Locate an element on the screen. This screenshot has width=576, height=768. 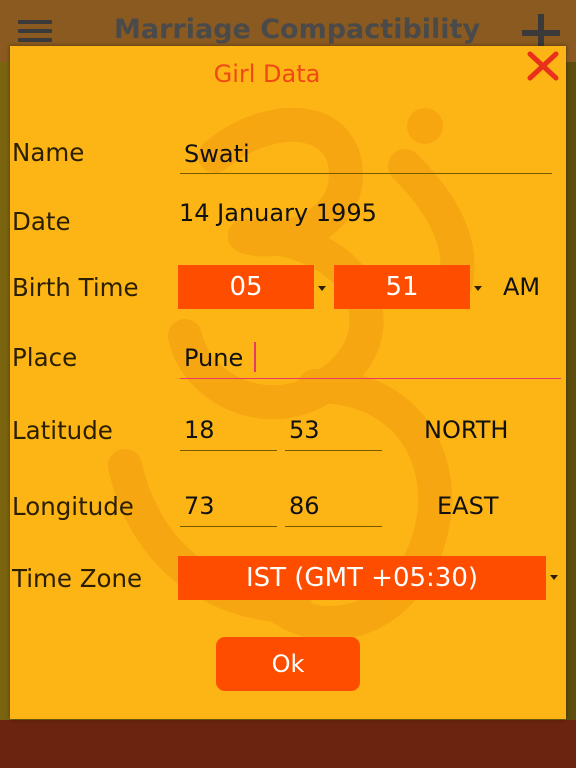
background-footer is located at coordinates (288, 744).